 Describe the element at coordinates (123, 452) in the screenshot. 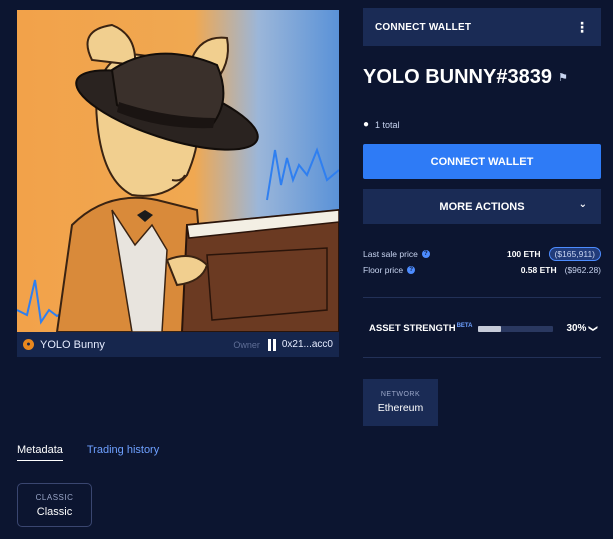

I see `tab-trading-history: Trading history` at that location.